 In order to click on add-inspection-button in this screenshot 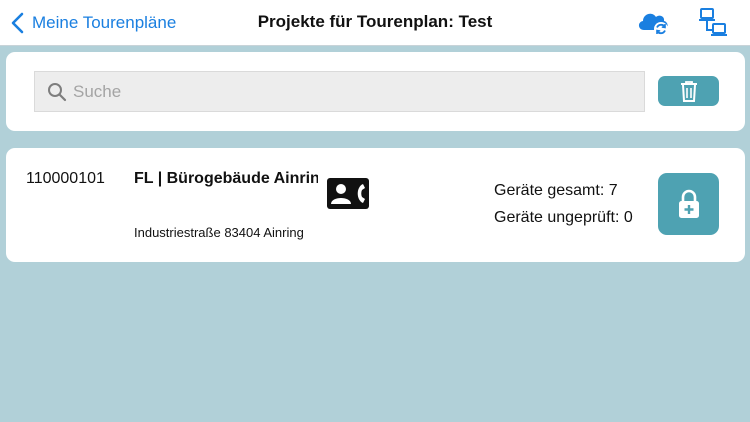, I will do `click(688, 204)`.